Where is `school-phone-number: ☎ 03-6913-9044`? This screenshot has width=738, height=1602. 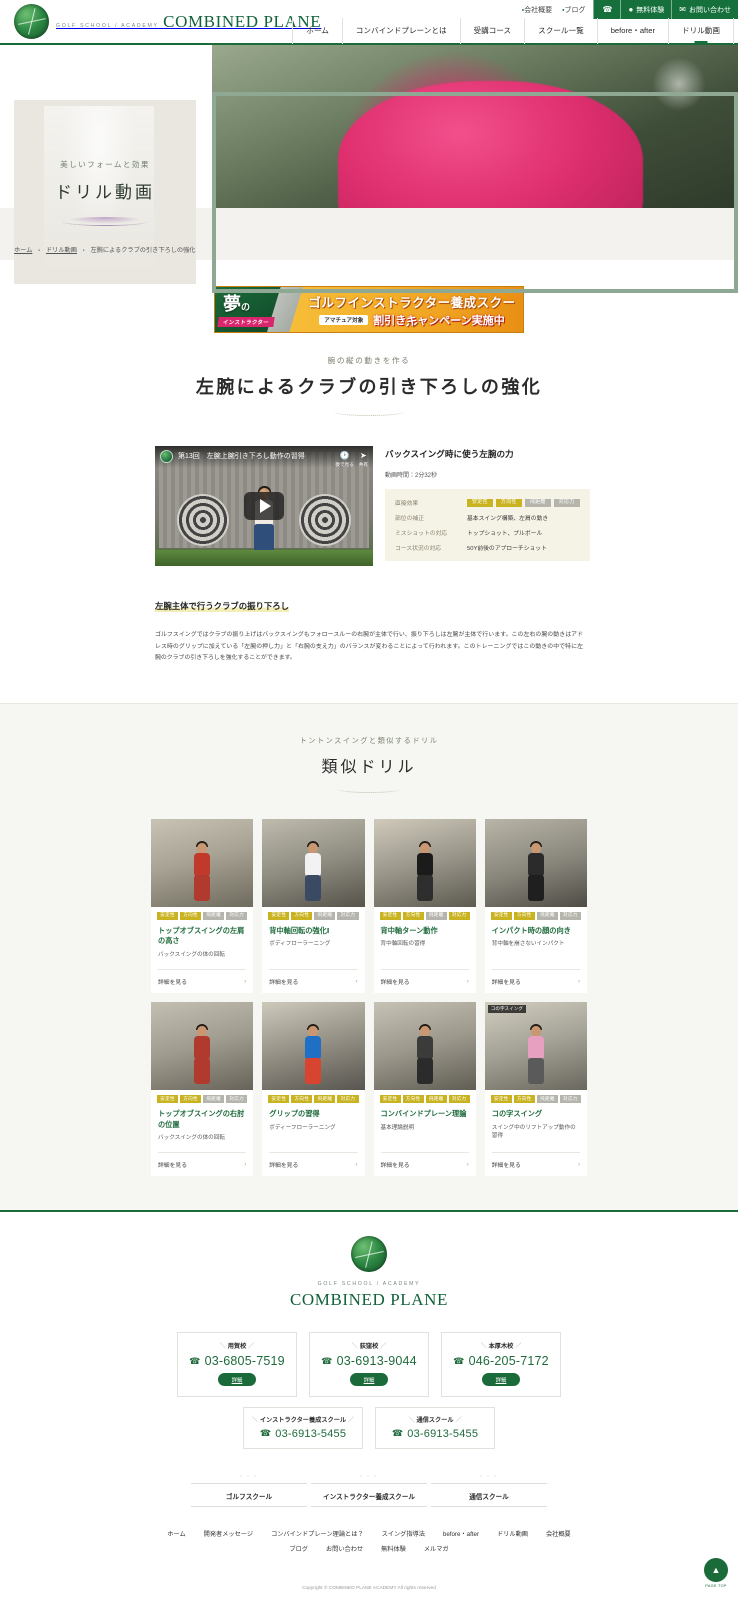 school-phone-number: ☎ 03-6913-9044 is located at coordinates (369, 1361).